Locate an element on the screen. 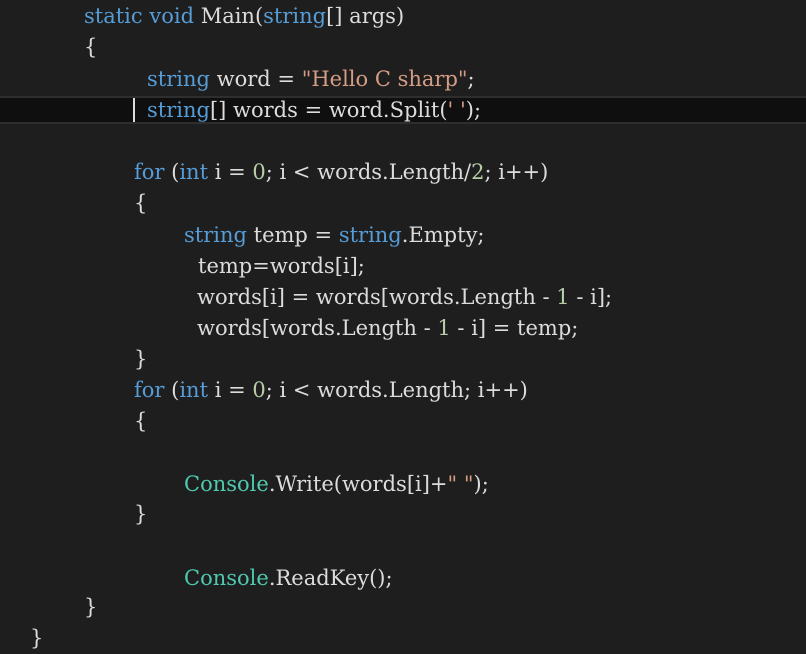 The image size is (806, 654). code-line-1: static void Main(string[] args) is located at coordinates (403, 16).